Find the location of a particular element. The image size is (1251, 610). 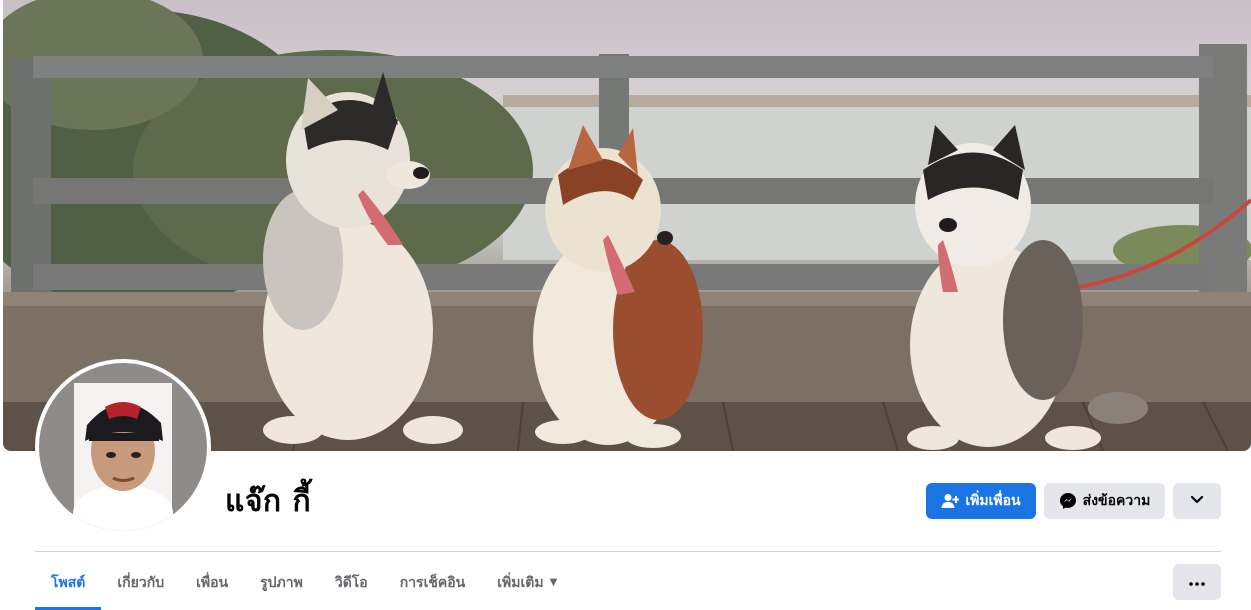

tab-about: เกี่ยวกับ is located at coordinates (140, 582).